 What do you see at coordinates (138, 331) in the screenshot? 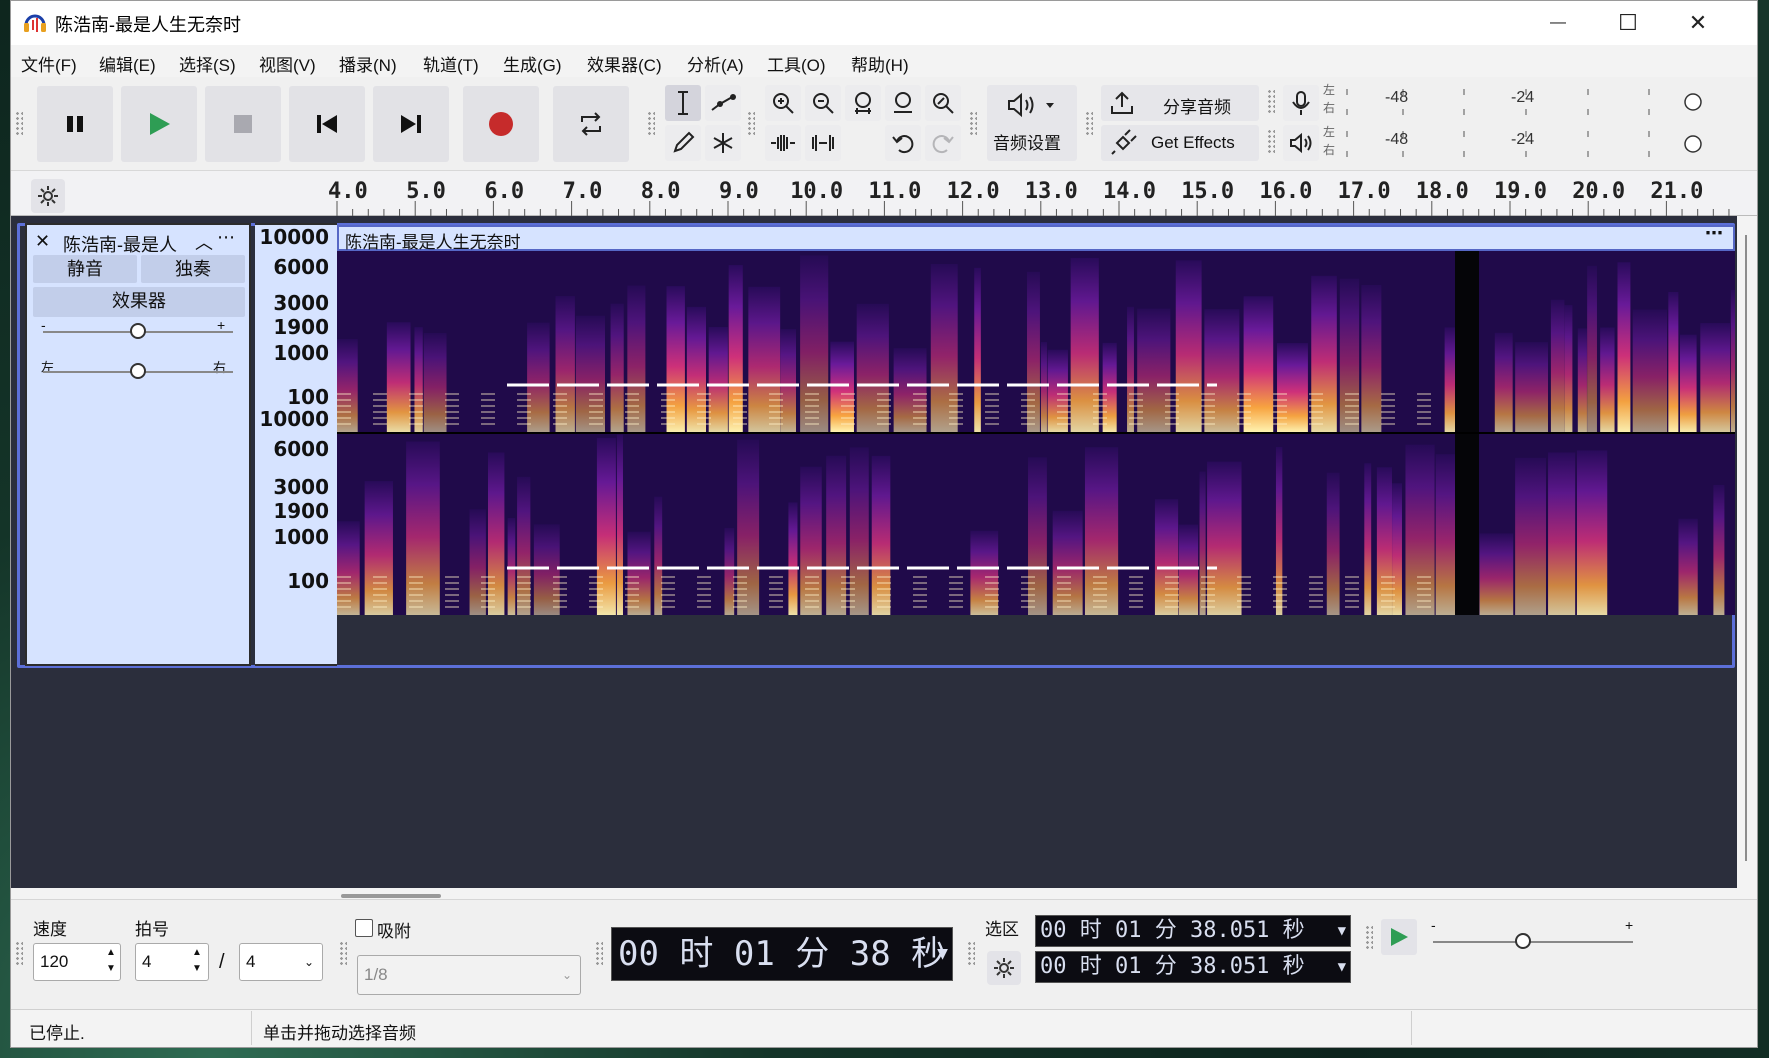
I see `gain-slider-thumb` at bounding box center [138, 331].